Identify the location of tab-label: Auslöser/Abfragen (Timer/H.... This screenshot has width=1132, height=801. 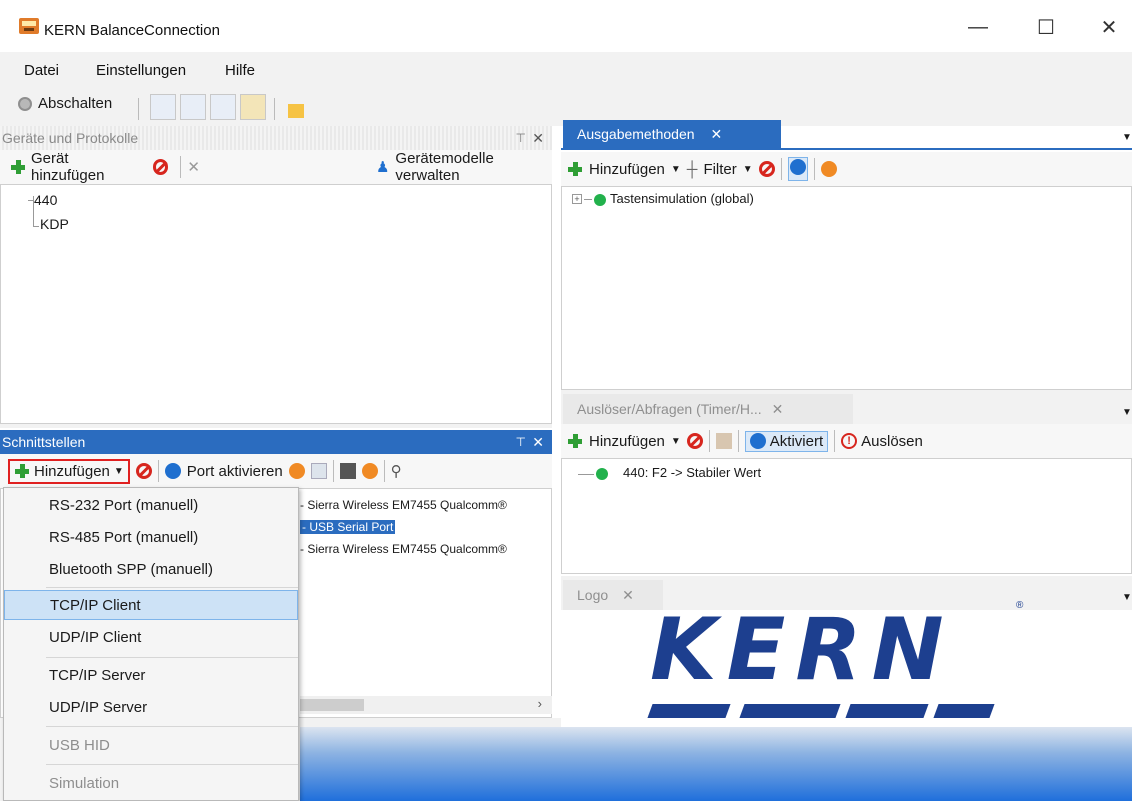
(669, 409).